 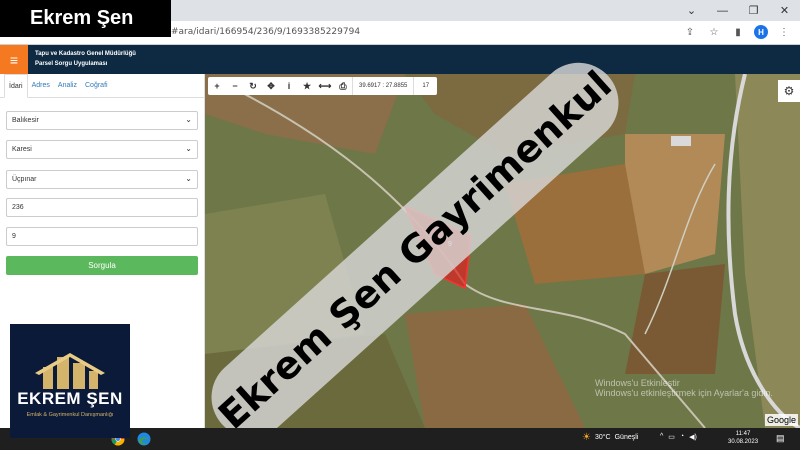 I want to click on maximize-icon: ❐, so click(x=753, y=10).